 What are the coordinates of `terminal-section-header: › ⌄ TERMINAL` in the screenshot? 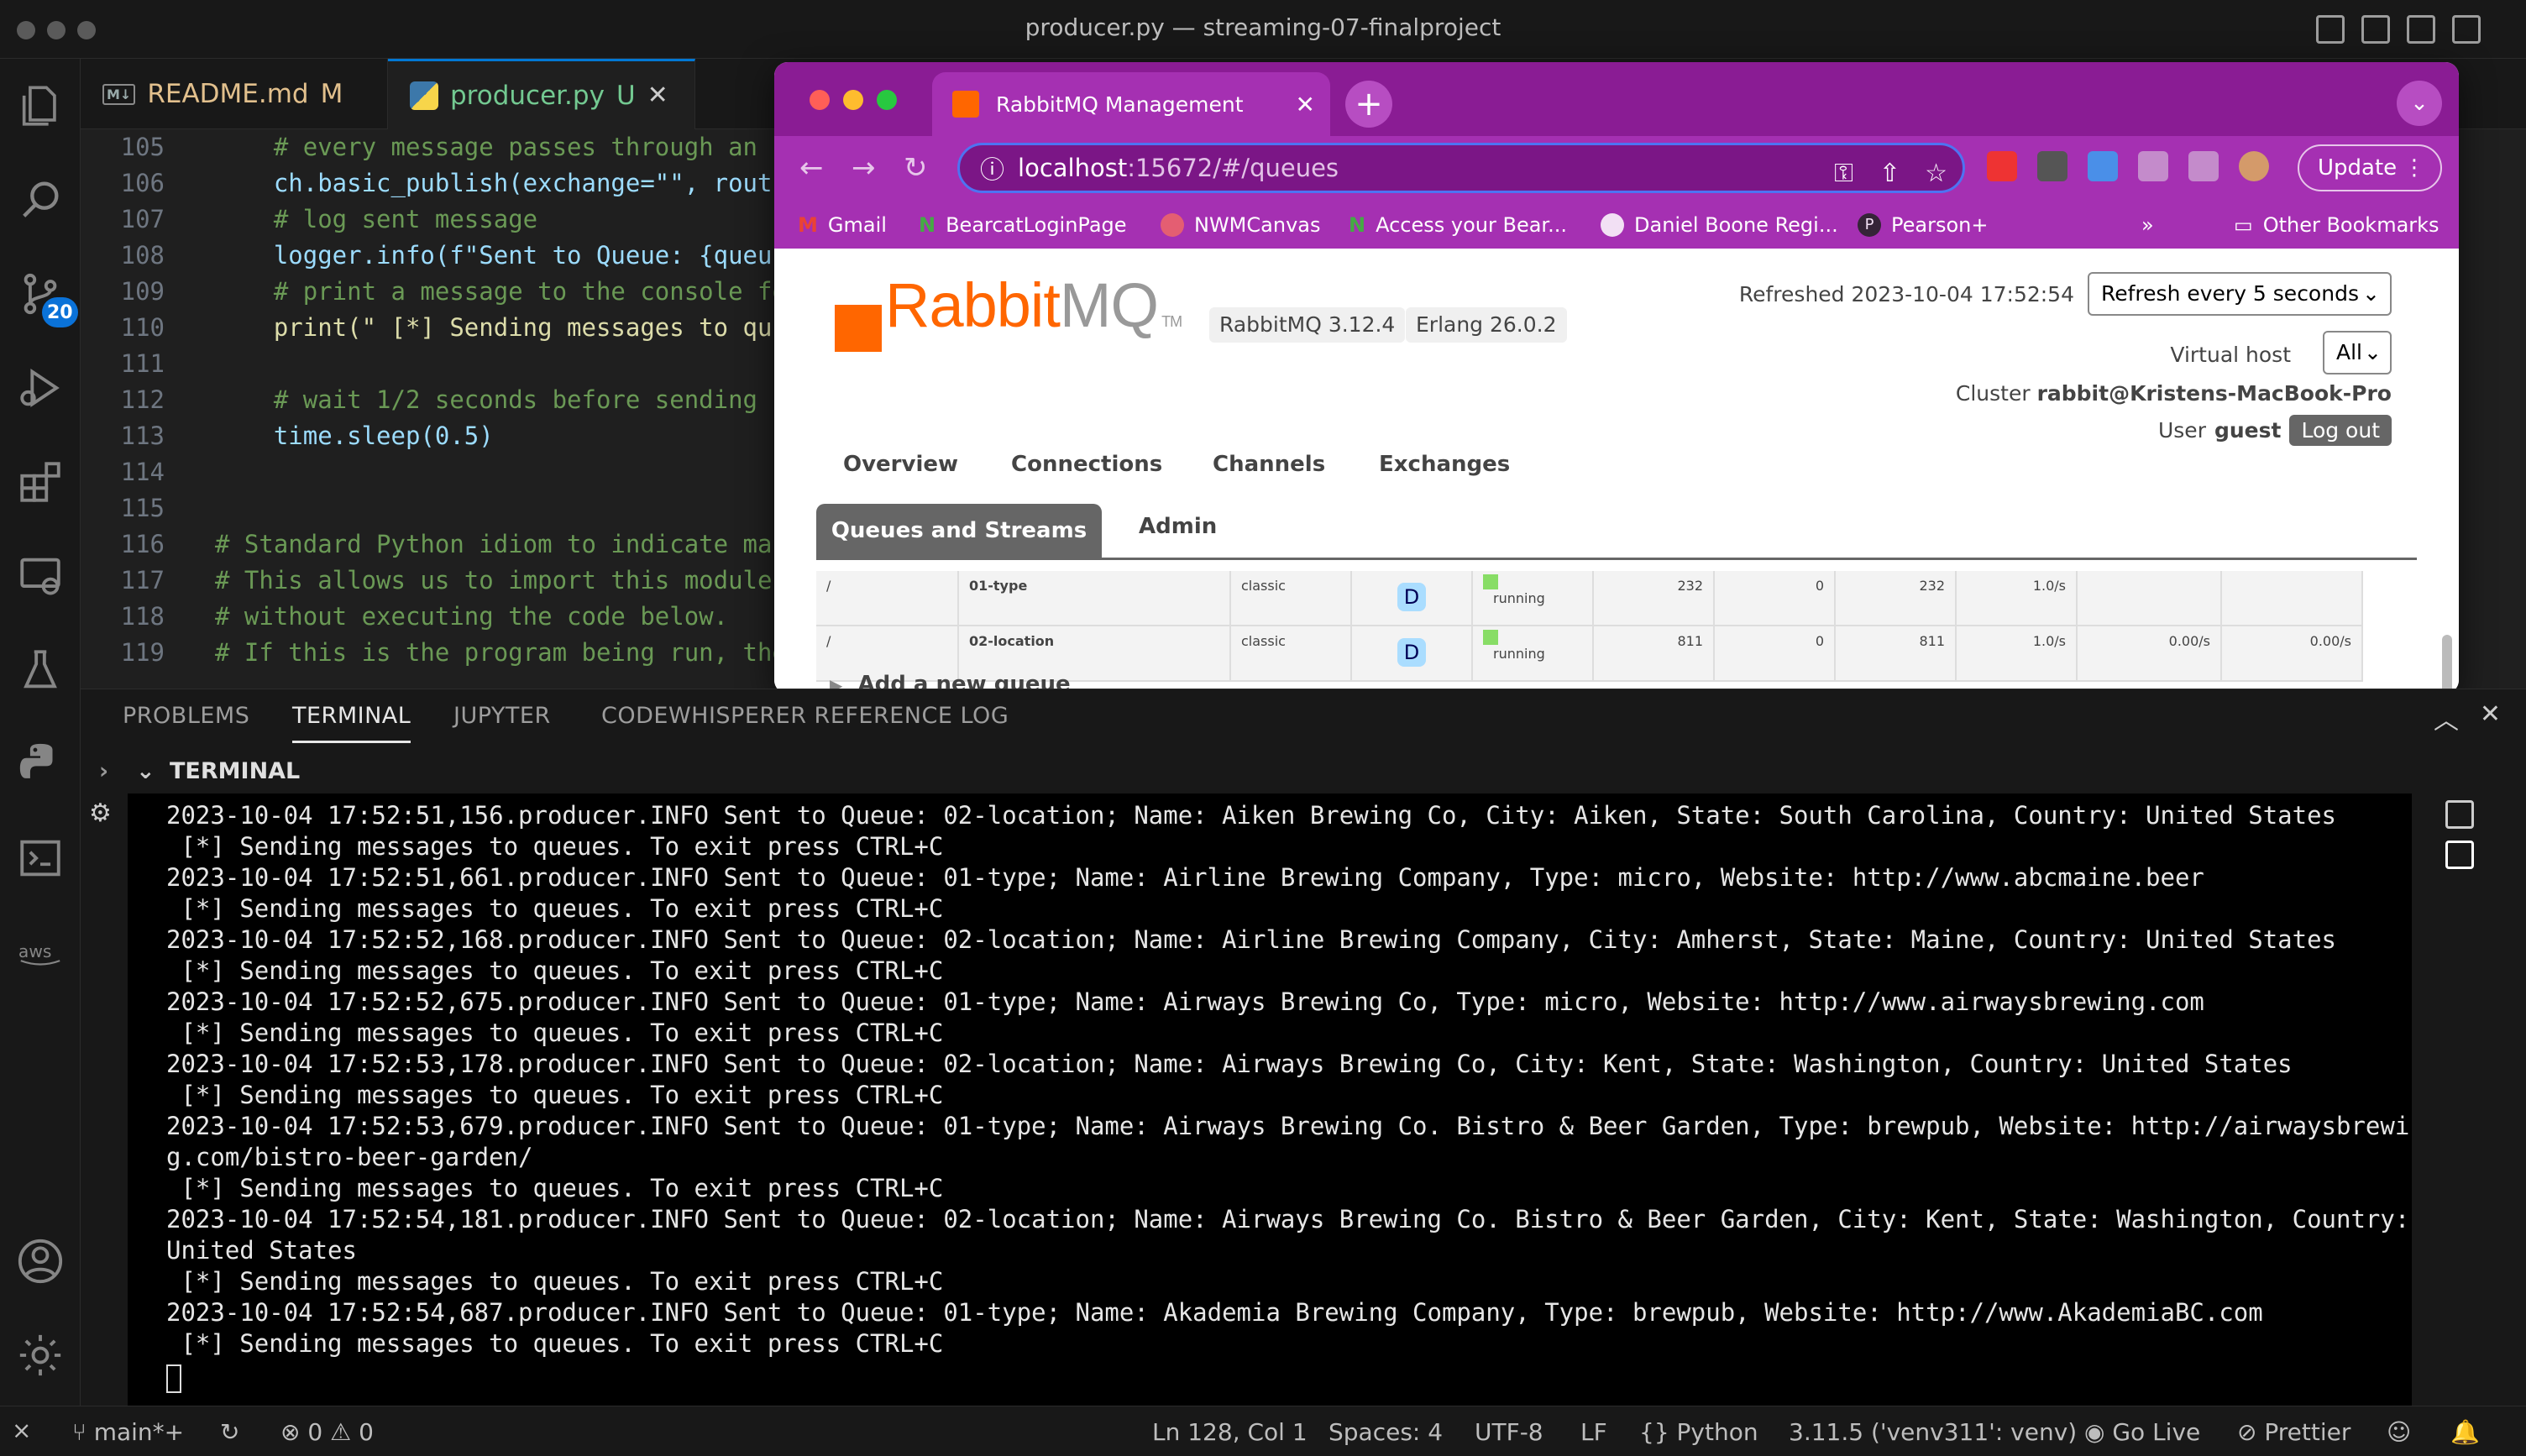 It's located at (1303, 772).